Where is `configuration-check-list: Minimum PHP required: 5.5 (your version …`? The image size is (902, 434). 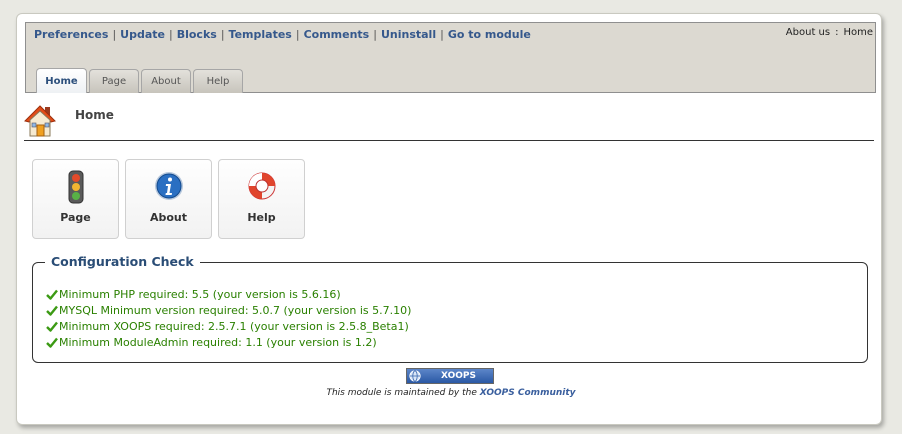 configuration-check-list: Minimum PHP required: 5.5 (your version … is located at coordinates (228, 319).